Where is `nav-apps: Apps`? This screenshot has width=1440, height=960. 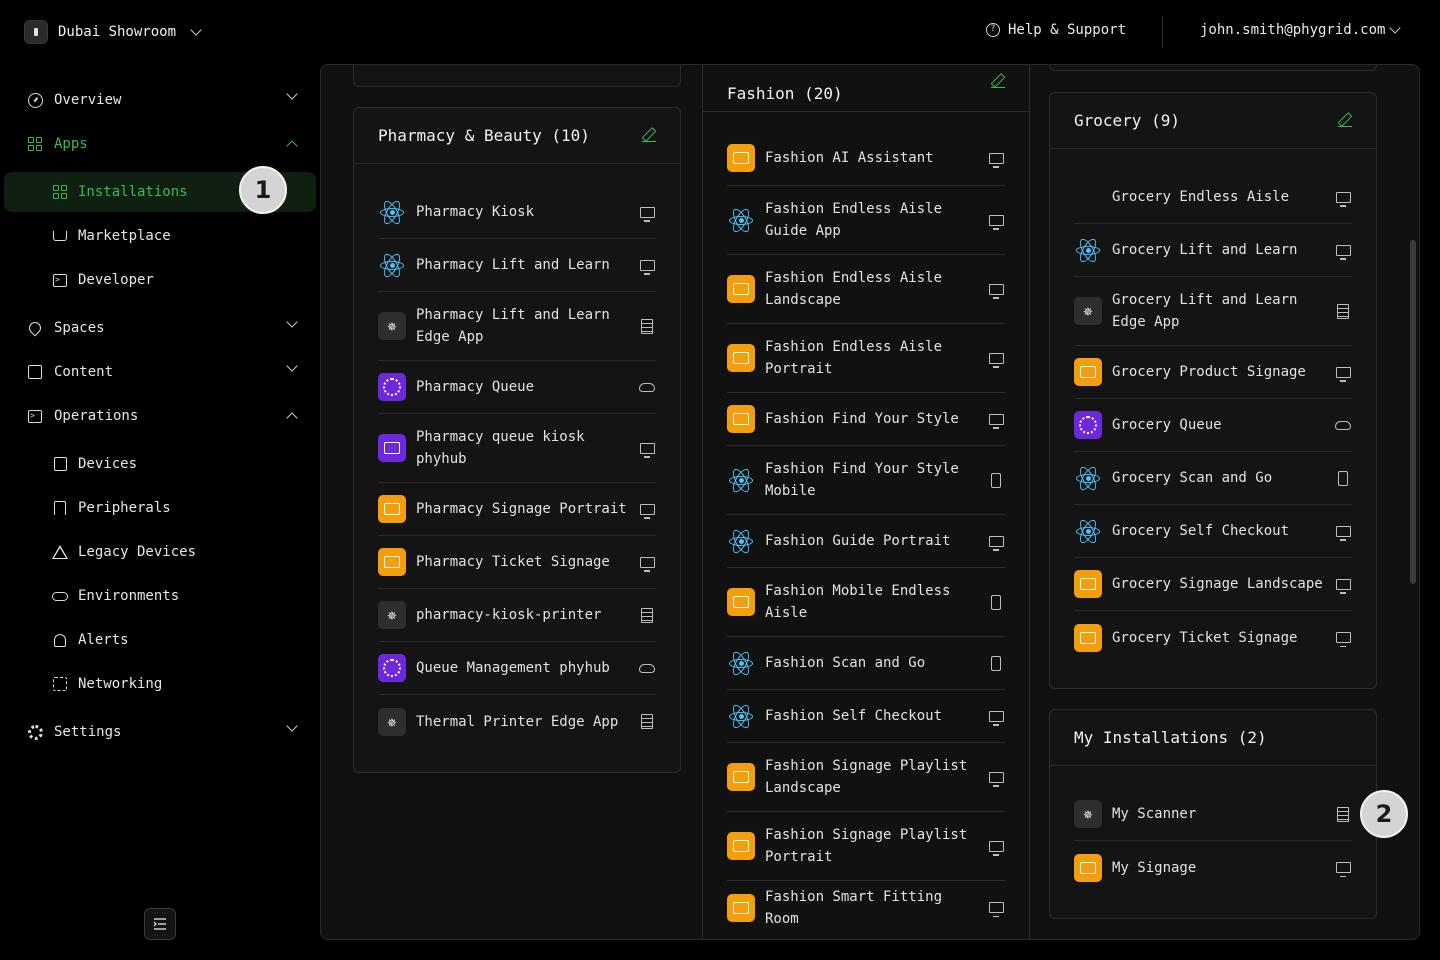 nav-apps: Apps is located at coordinates (164, 144).